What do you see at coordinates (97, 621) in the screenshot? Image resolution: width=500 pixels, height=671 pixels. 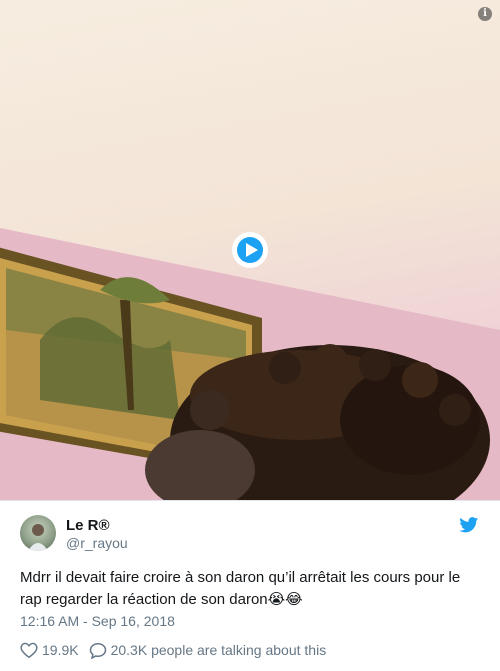 I see `timestamp: 12:16 AM - Sep 16, 2018` at bounding box center [97, 621].